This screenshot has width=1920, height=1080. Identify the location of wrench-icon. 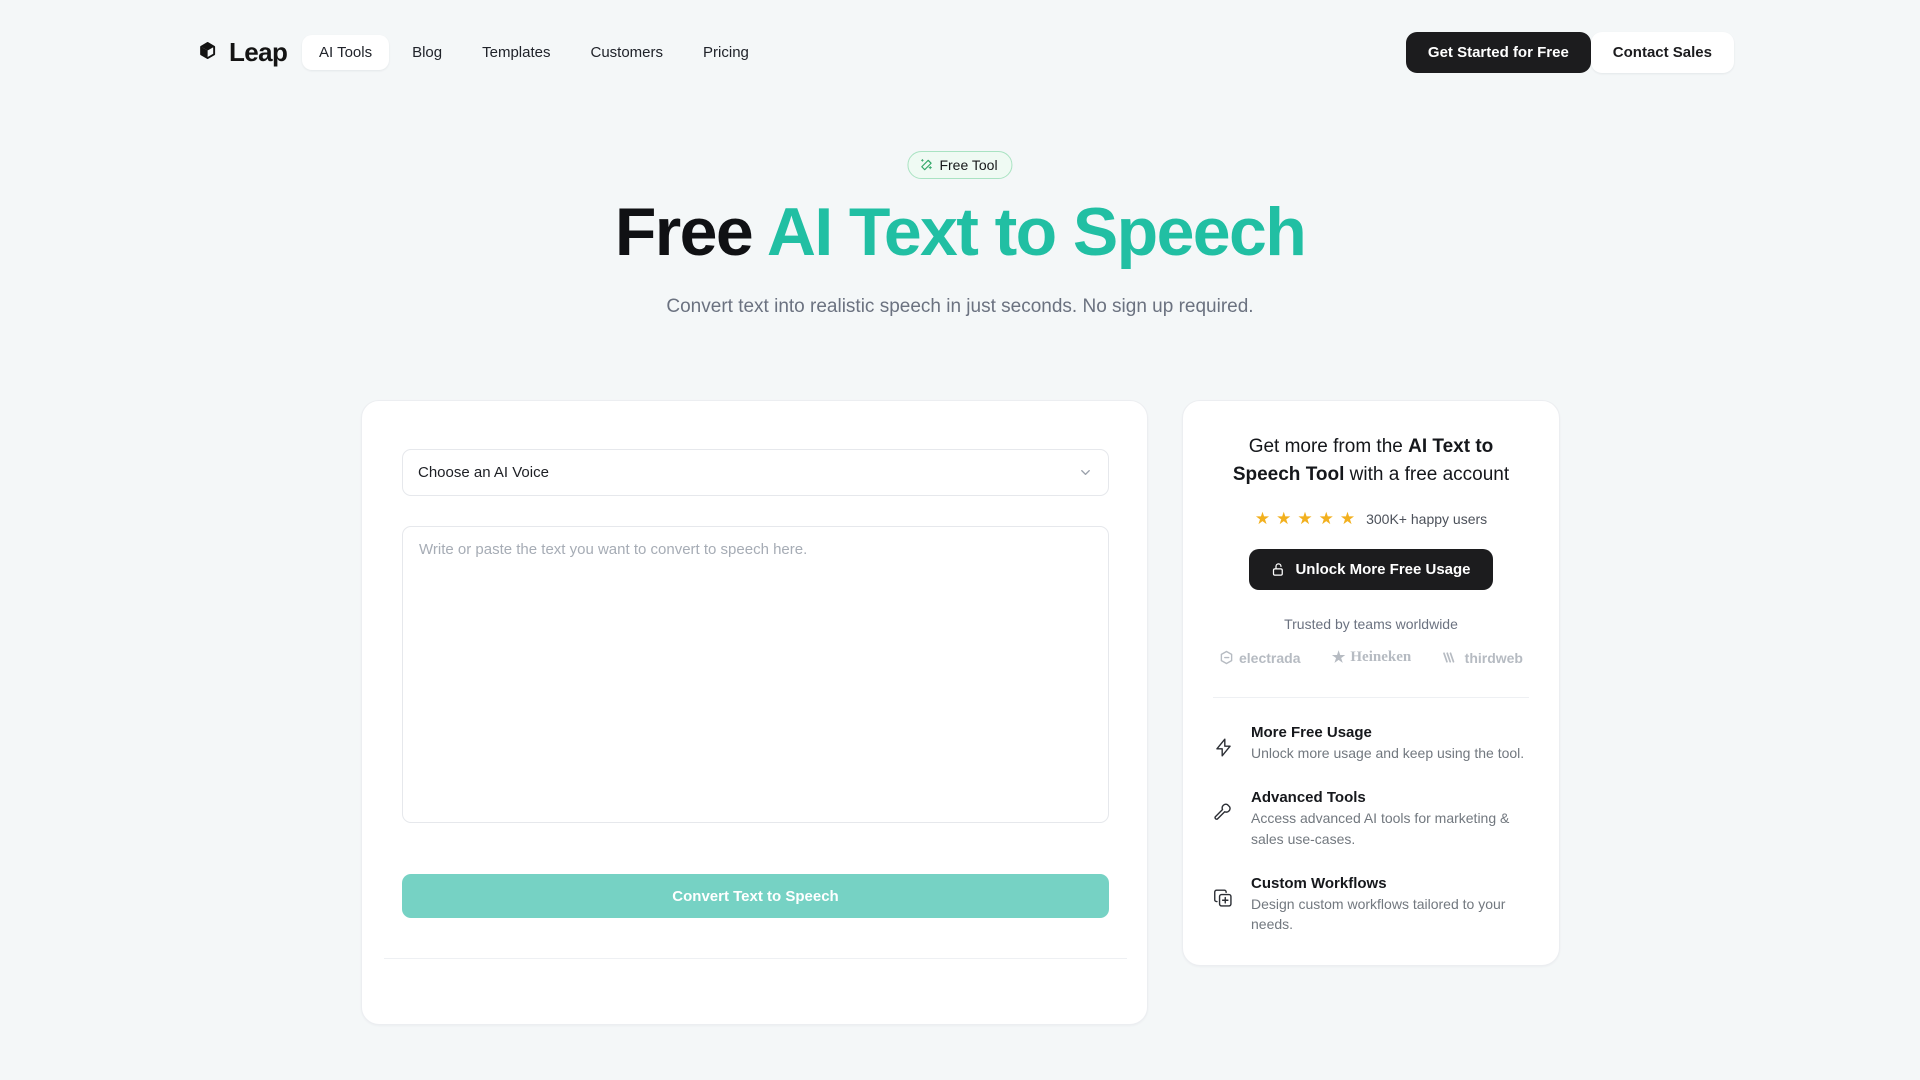
(1224, 806).